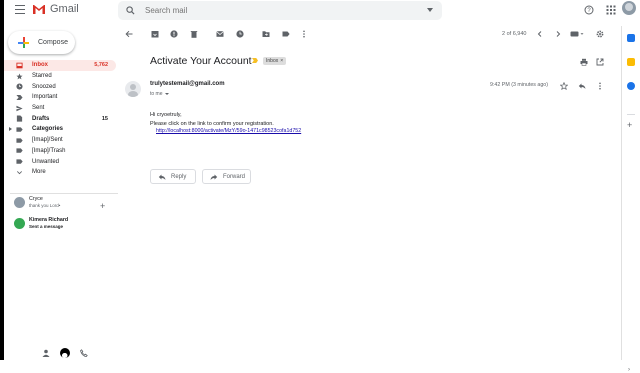 The image size is (640, 373). I want to click on draft-icon, so click(19, 118).